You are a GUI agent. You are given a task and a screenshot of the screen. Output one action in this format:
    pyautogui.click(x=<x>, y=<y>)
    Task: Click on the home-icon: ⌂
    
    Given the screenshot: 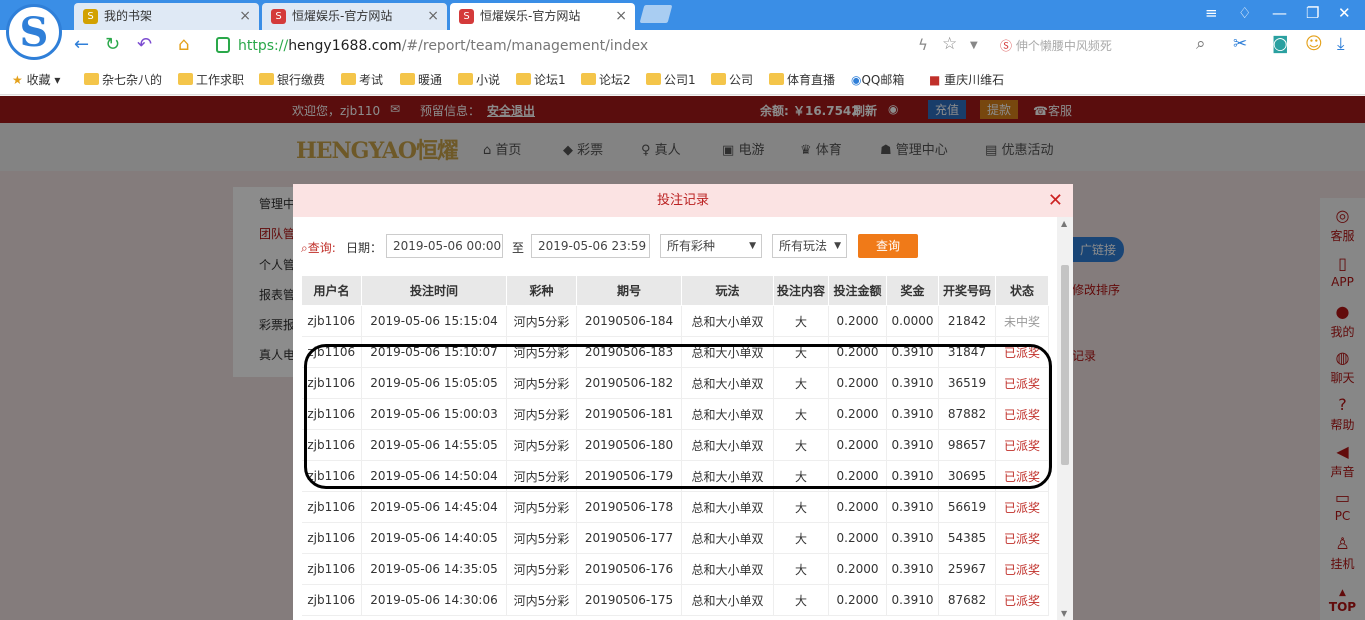 What is the action you would take?
    pyautogui.click(x=183, y=44)
    